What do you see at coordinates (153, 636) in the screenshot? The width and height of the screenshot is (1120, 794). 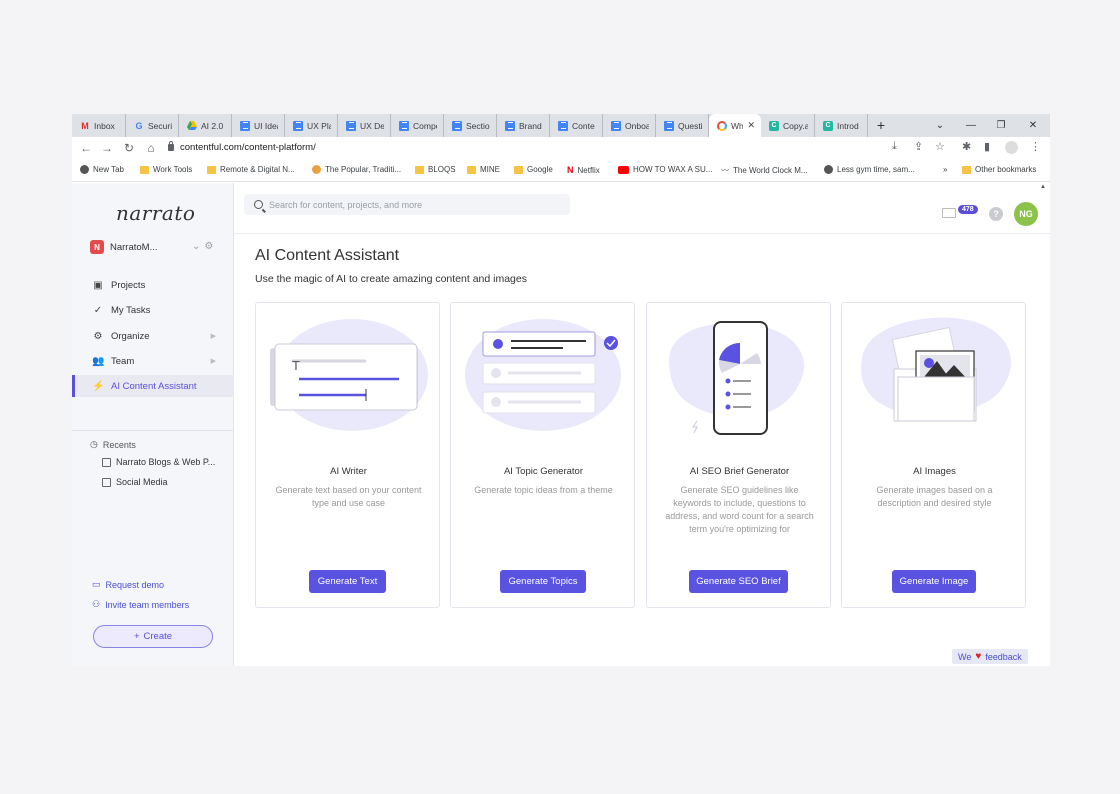 I see `create-button: + Create` at bounding box center [153, 636].